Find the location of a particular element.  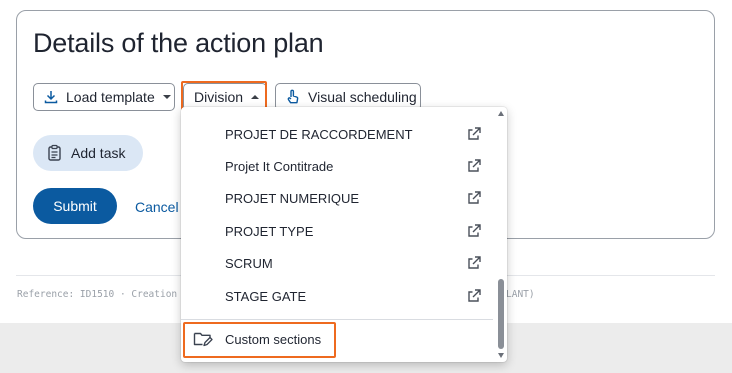

add-task-button: Add task is located at coordinates (88, 153).